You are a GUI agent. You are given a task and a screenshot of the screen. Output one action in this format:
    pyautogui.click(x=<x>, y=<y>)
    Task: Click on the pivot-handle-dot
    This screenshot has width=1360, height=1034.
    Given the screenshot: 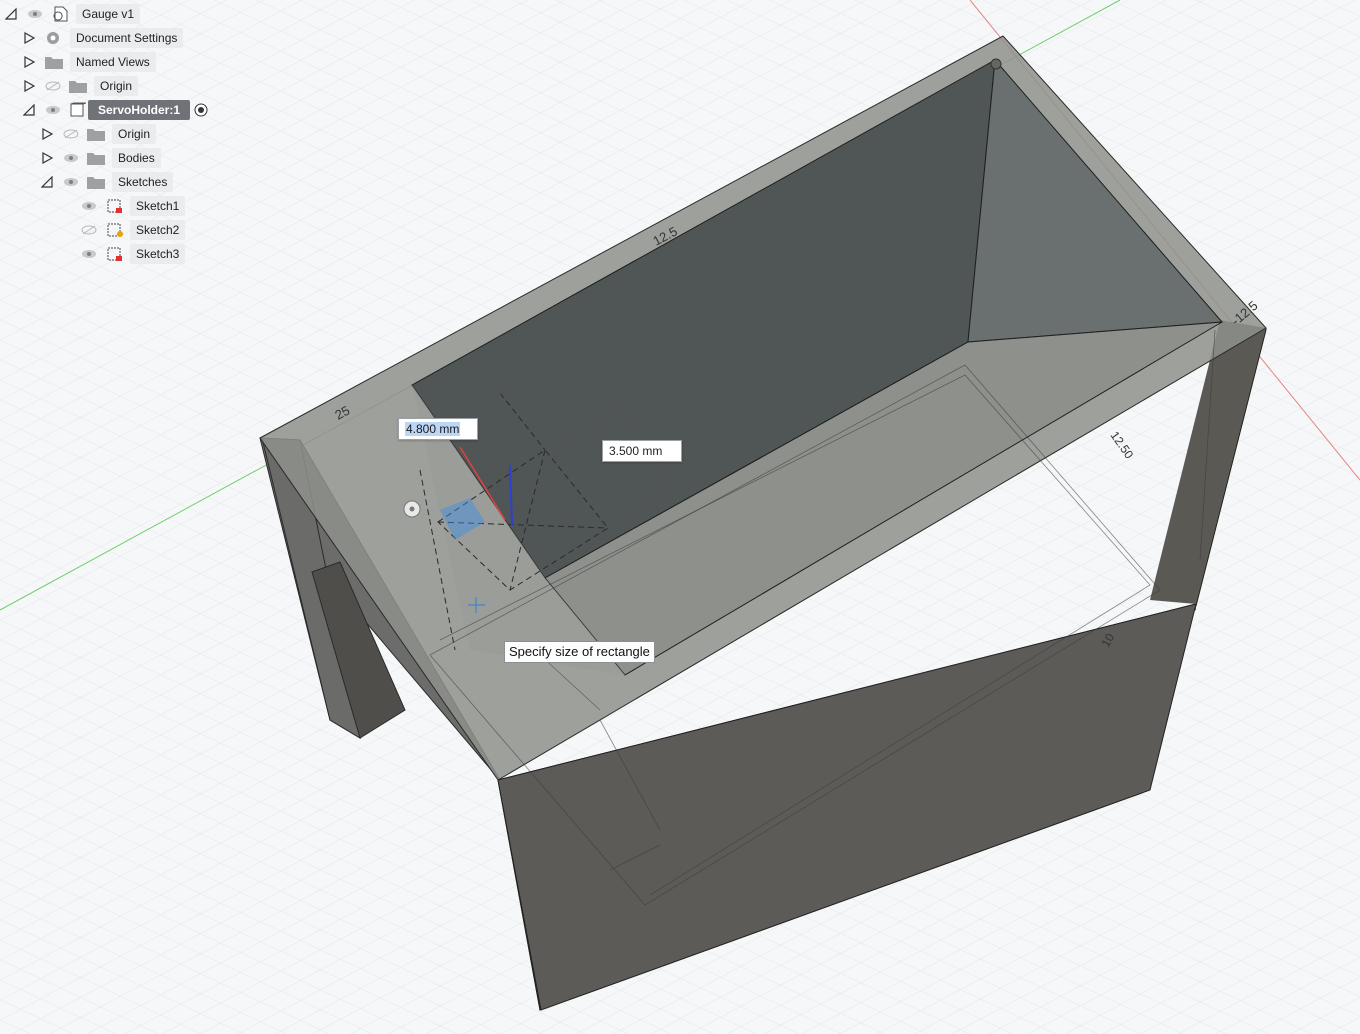 What is the action you would take?
    pyautogui.click(x=412, y=509)
    